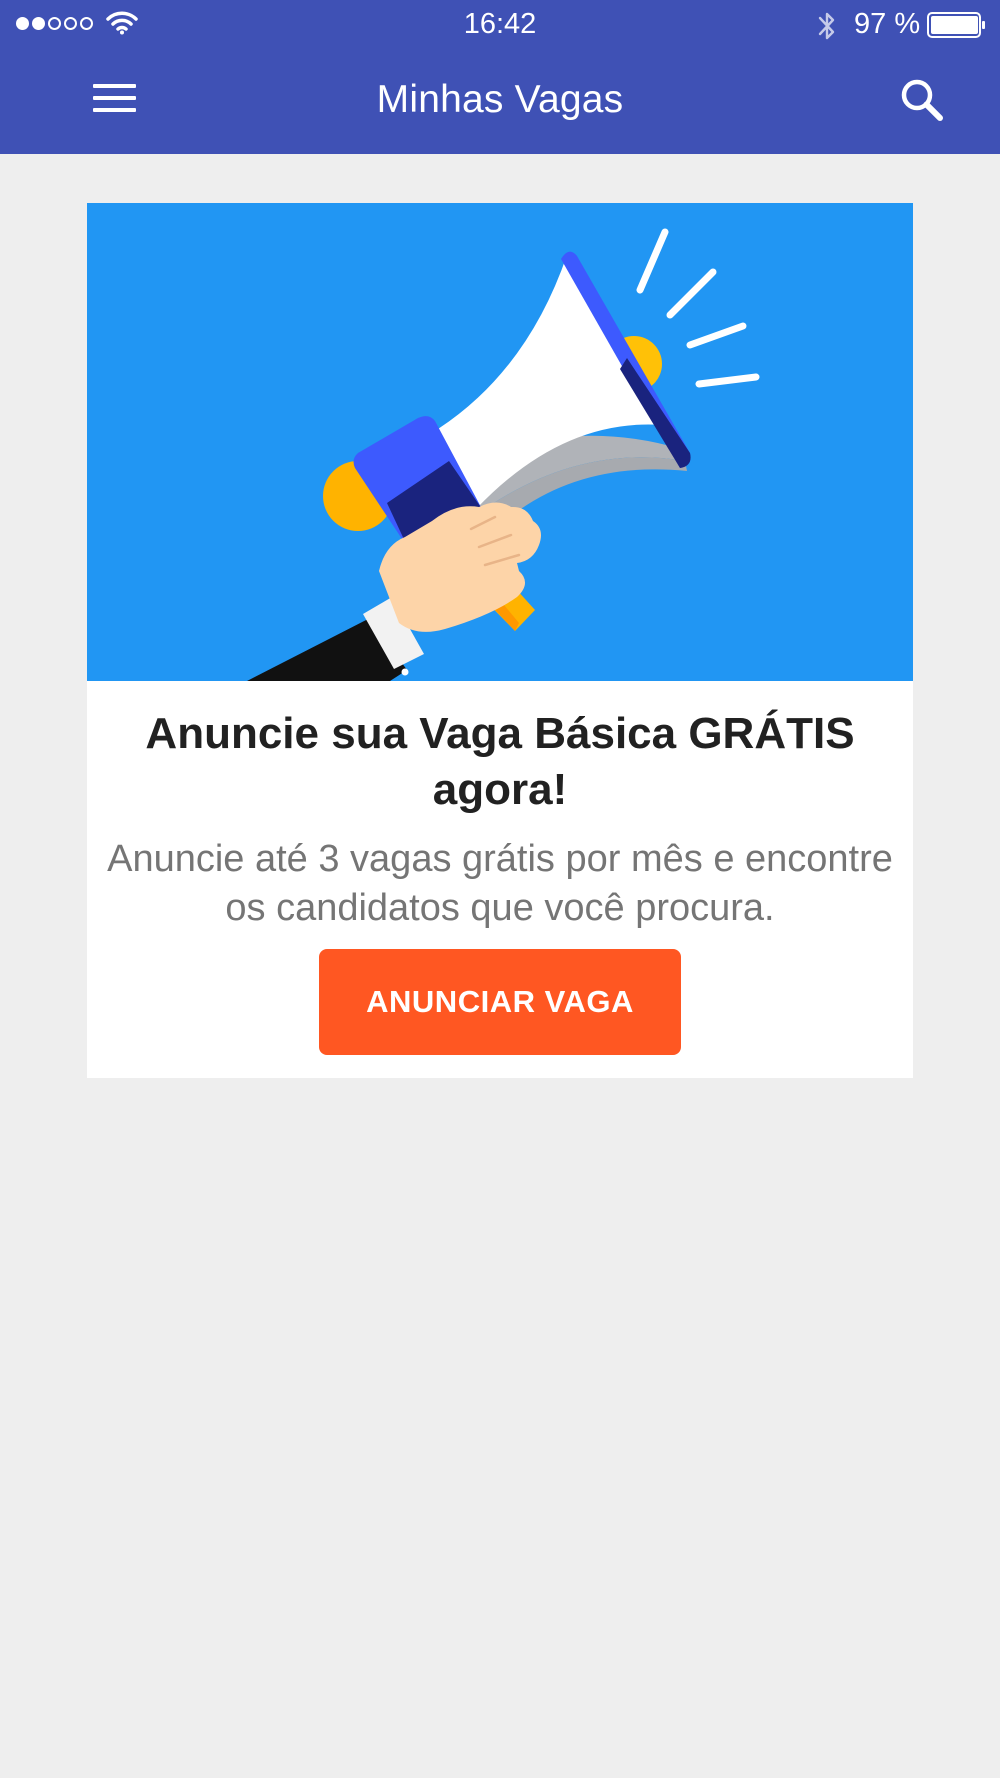 The height and width of the screenshot is (1778, 1000). I want to click on promo-title: Anuncie sua Vaga Básica GRÁTIS agora!, so click(500, 761).